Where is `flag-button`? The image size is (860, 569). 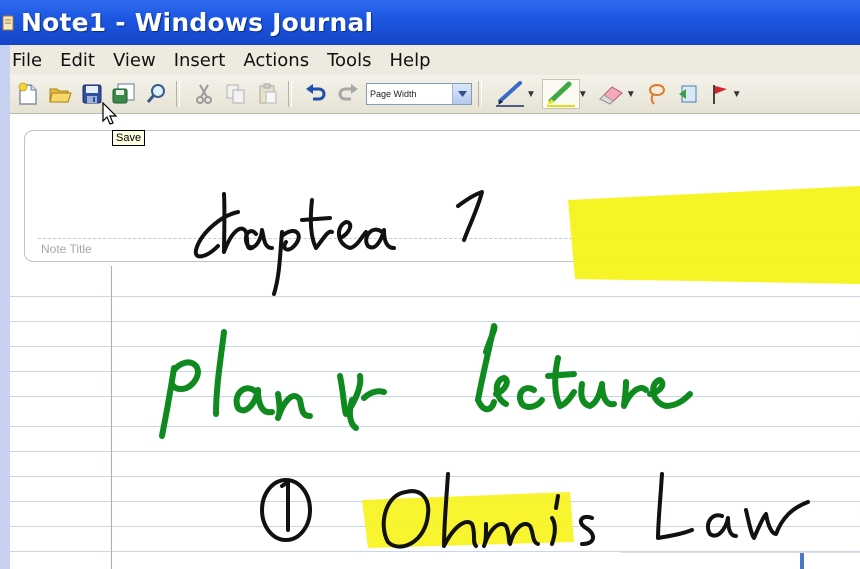
flag-button is located at coordinates (720, 94).